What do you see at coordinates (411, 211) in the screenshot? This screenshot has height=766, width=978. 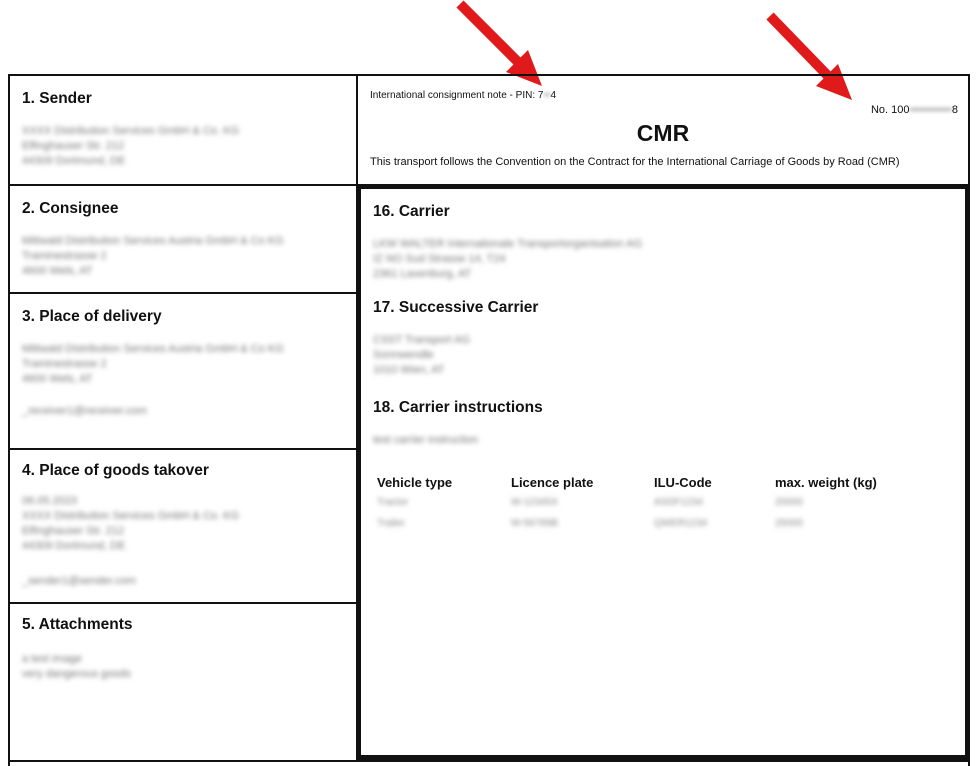 I see `carrier-title: 16. Carrier` at bounding box center [411, 211].